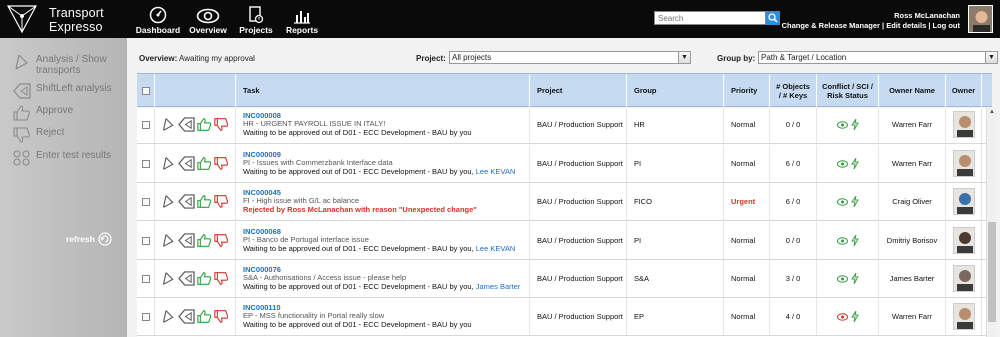 This screenshot has height=337, width=1000. Describe the element at coordinates (793, 86) in the screenshot. I see `header-objects-line1: # Objects` at that location.